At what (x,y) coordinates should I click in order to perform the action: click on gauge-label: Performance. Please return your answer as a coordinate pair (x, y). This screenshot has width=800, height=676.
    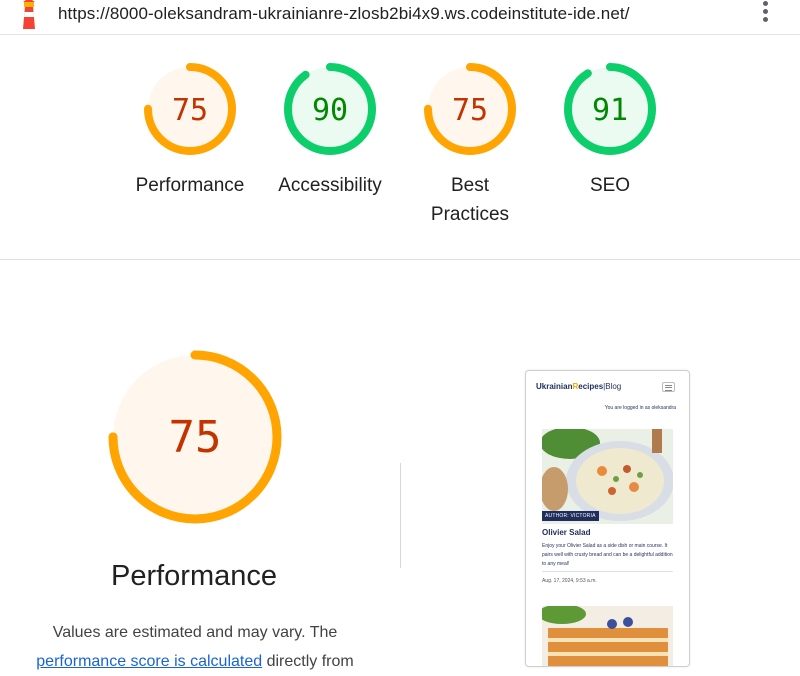
    Looking at the image, I should click on (190, 185).